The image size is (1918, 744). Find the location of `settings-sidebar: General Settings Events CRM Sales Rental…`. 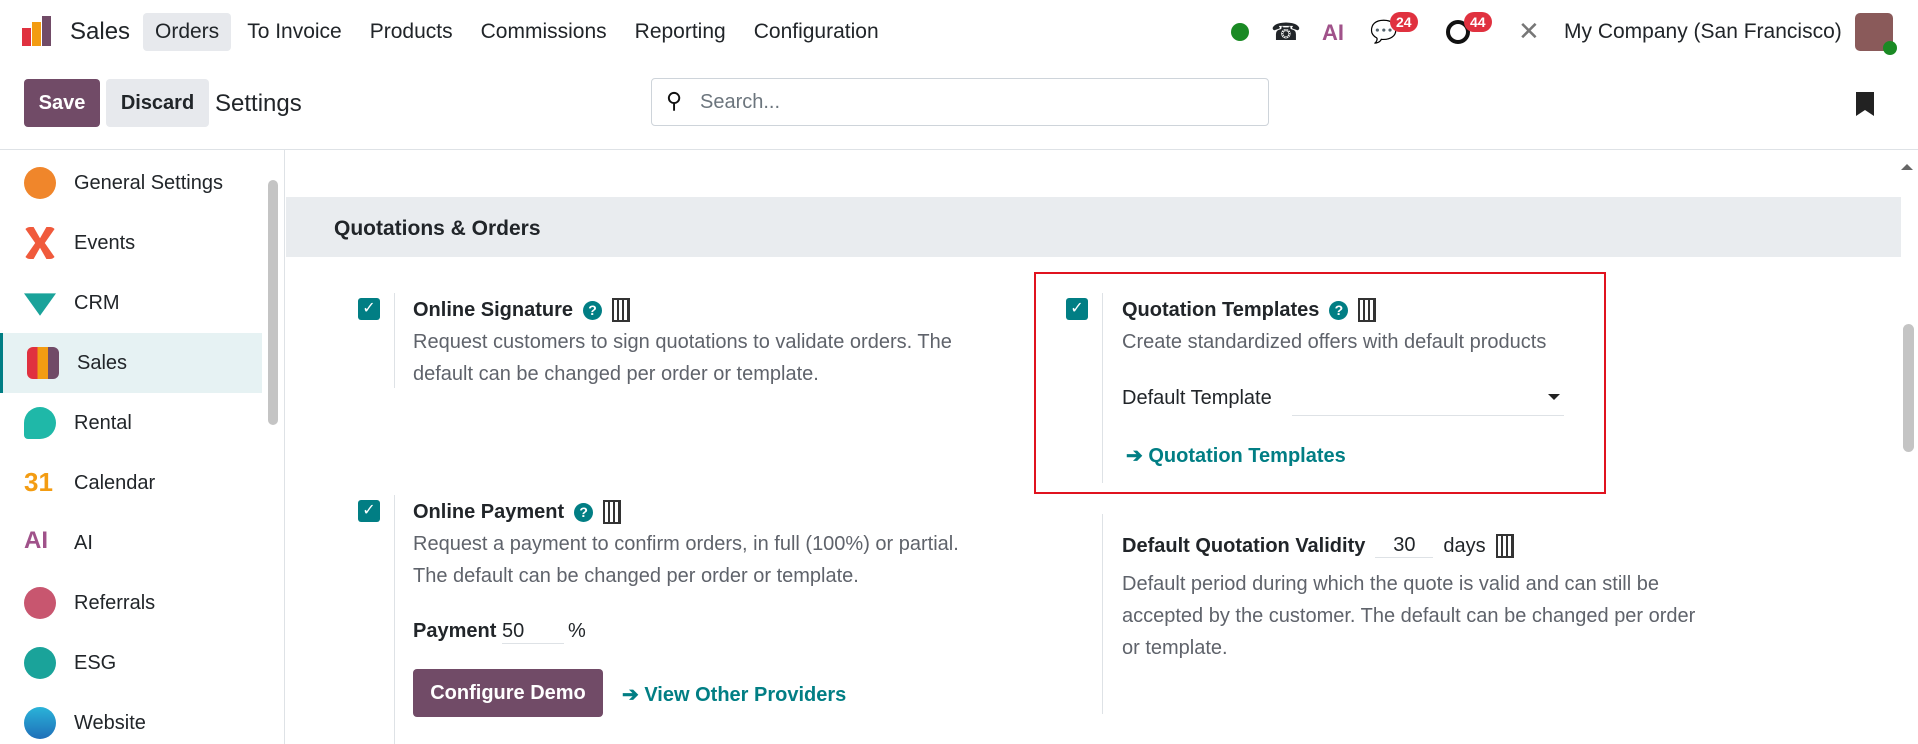

settings-sidebar: General Settings Events CRM Sales Rental… is located at coordinates (142, 447).